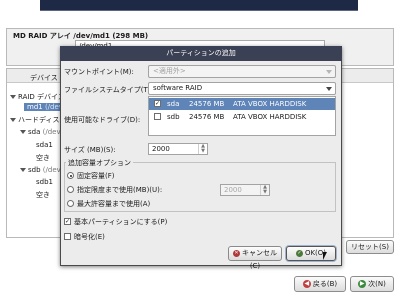  What do you see at coordinates (178, 149) in the screenshot?
I see `size-spinner: 2000 ▲ ▼` at bounding box center [178, 149].